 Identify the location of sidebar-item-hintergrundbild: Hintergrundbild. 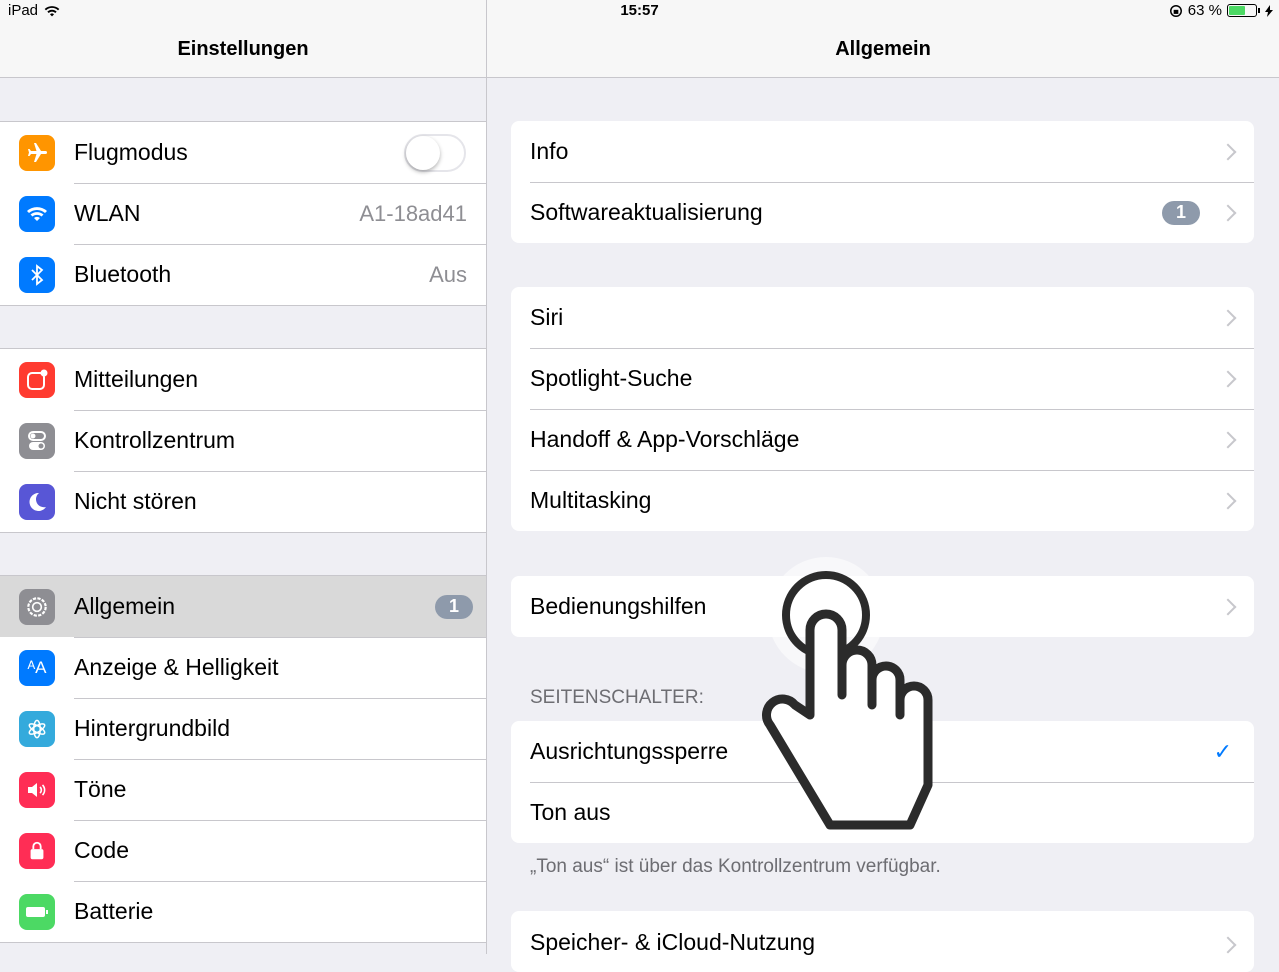
(243, 728).